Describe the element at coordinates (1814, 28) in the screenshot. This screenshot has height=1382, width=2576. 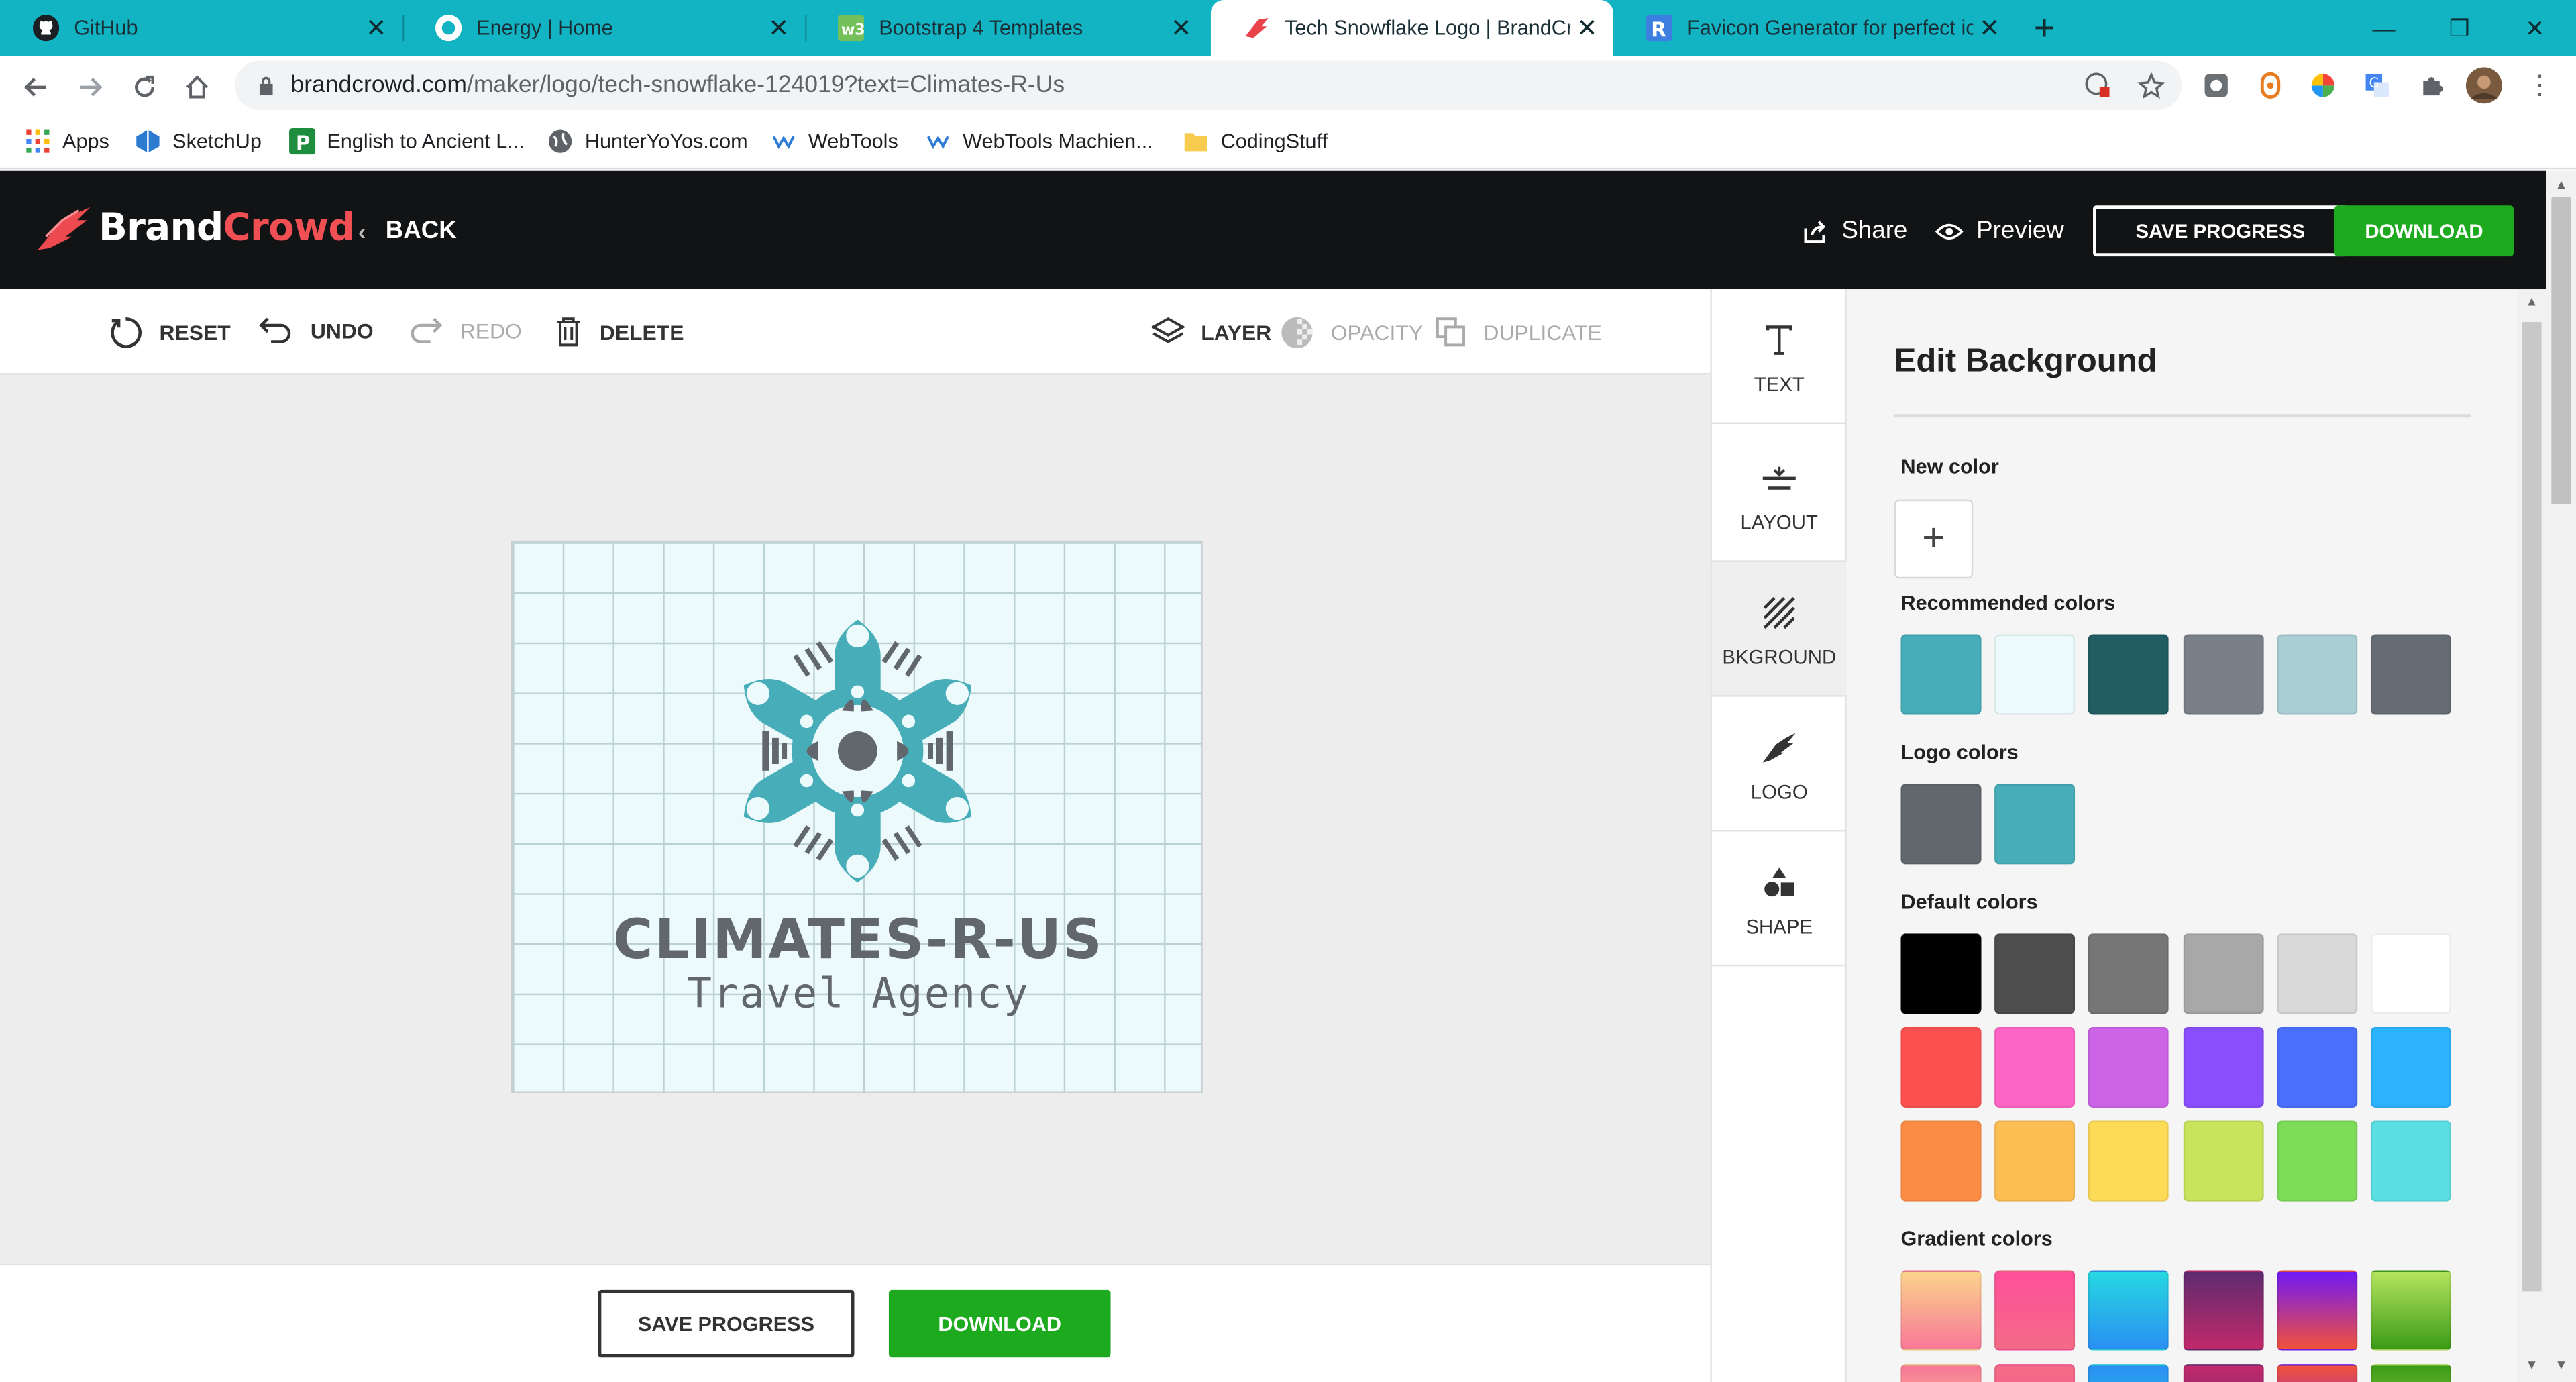
I see `tab-favicon: R Favicon Generator for perfect icons ✕` at that location.